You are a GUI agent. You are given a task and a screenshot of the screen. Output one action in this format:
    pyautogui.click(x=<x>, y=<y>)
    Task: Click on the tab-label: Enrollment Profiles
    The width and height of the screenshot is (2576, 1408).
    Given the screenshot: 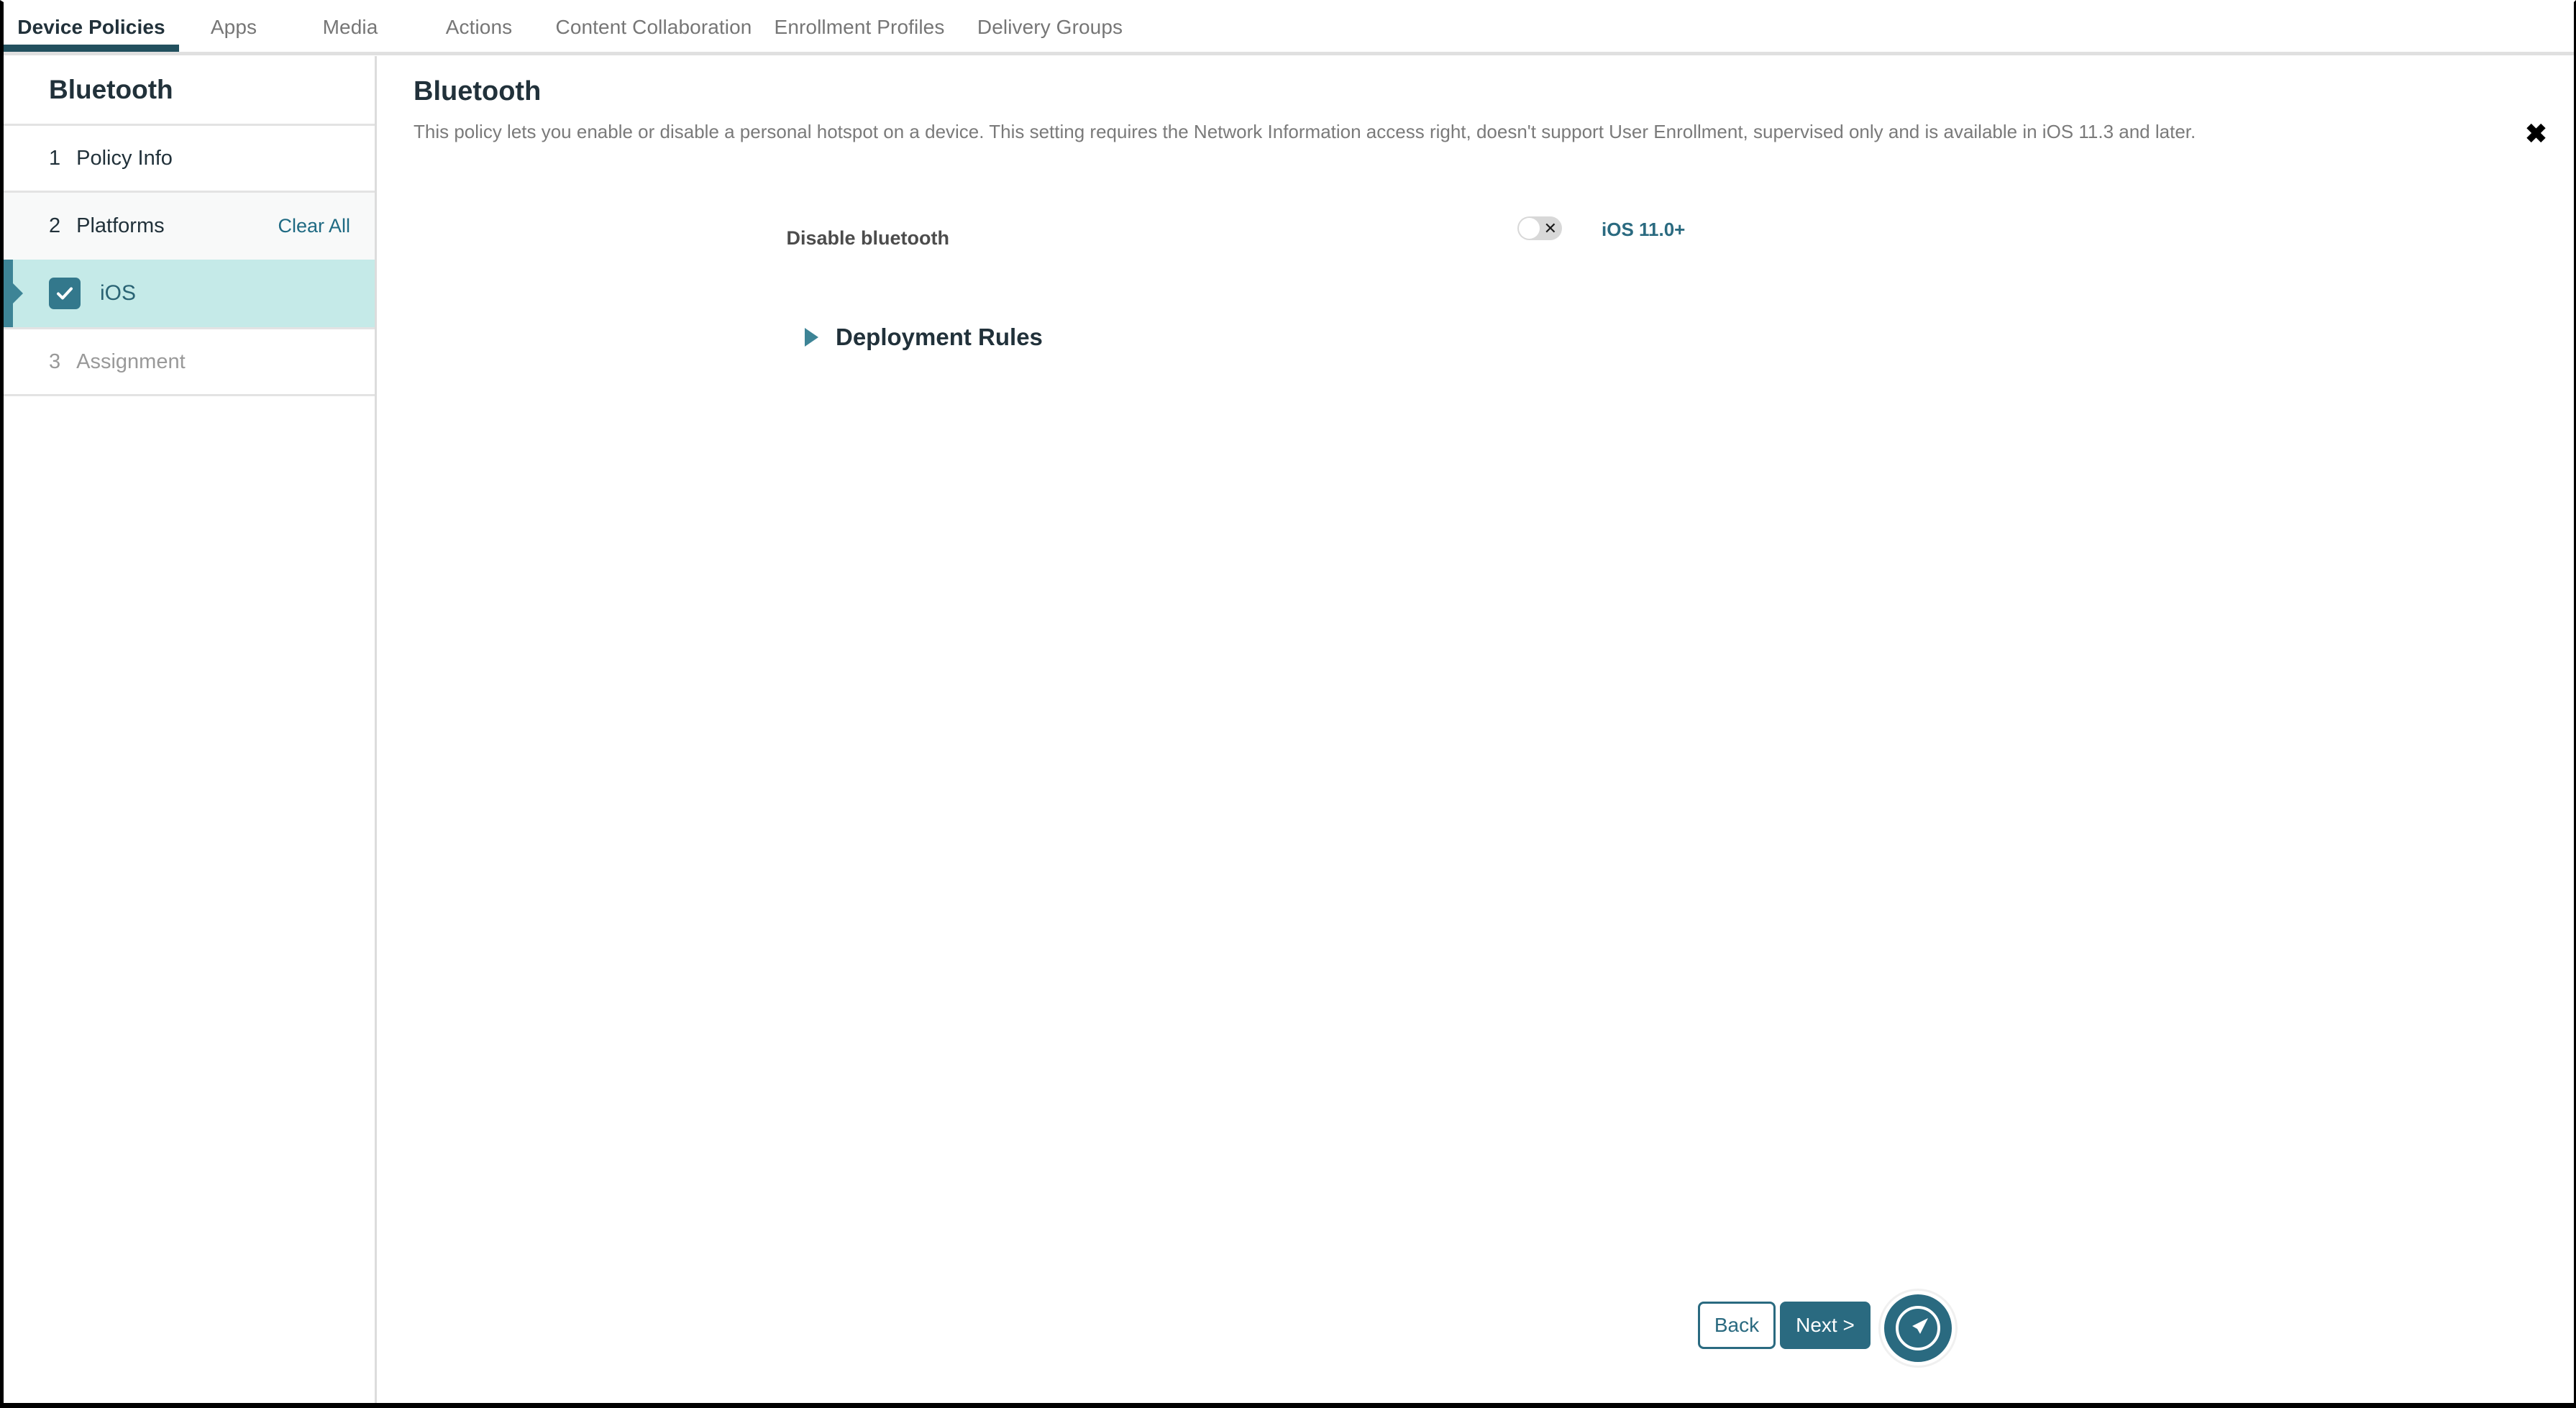 What is the action you would take?
    pyautogui.click(x=859, y=26)
    